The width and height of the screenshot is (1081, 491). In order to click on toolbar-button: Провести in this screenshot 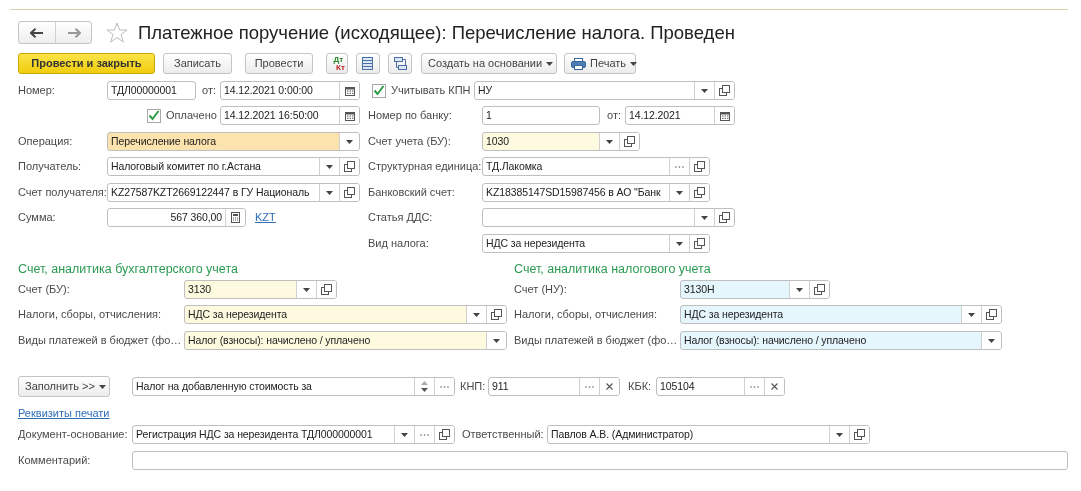, I will do `click(279, 63)`.